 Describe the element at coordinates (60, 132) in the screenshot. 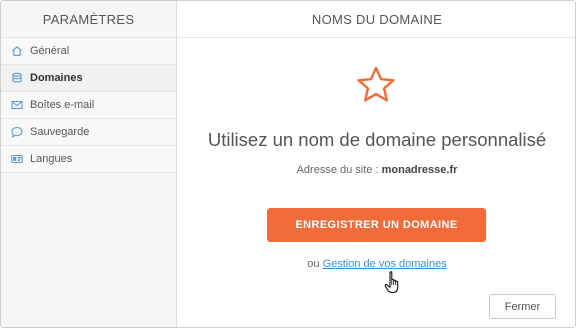

I see `sidebar-item-label: Sauvegarde` at that location.